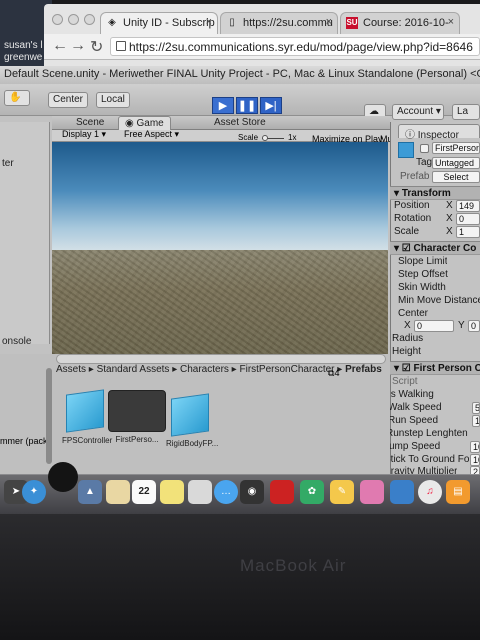 The height and width of the screenshot is (640, 480). I want to click on axis-y-label: Y, so click(461, 325).